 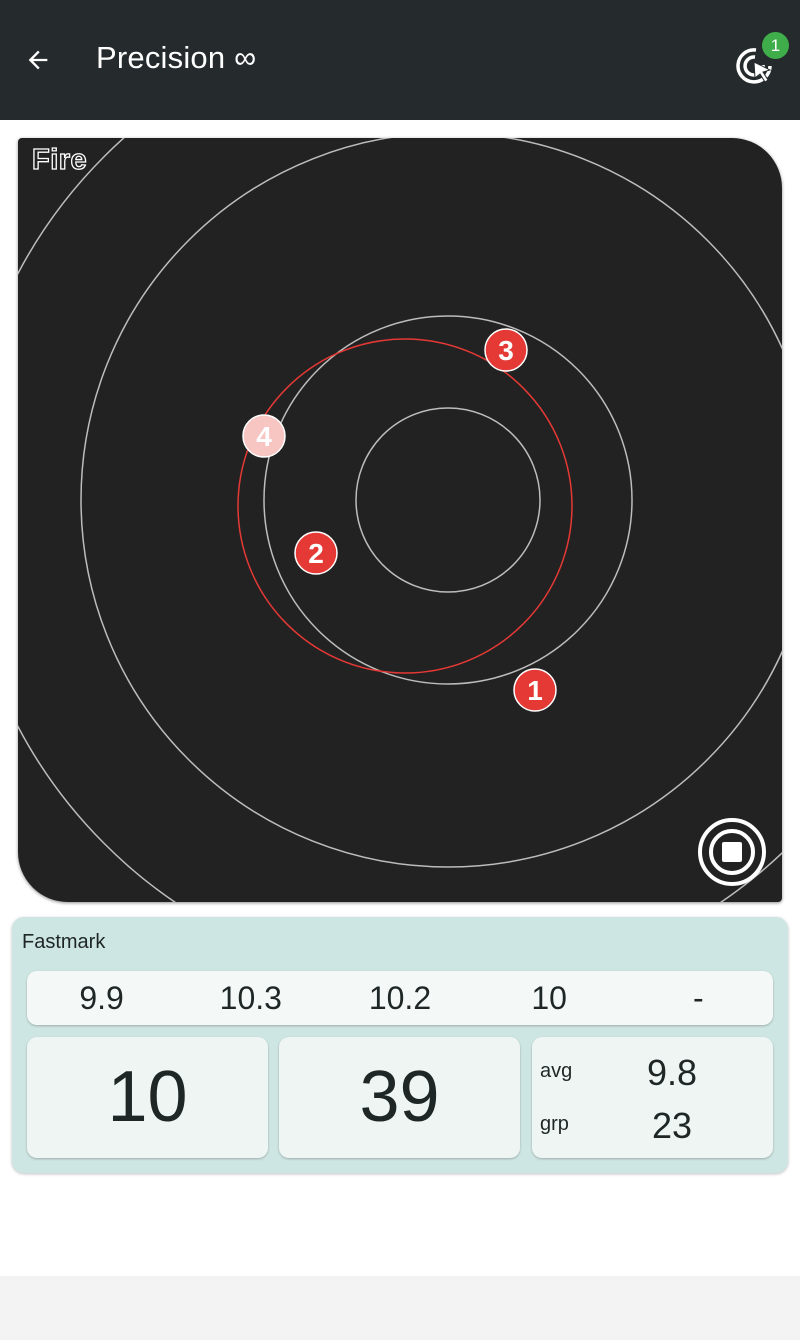 I want to click on target-ring-inner, so click(x=448, y=500).